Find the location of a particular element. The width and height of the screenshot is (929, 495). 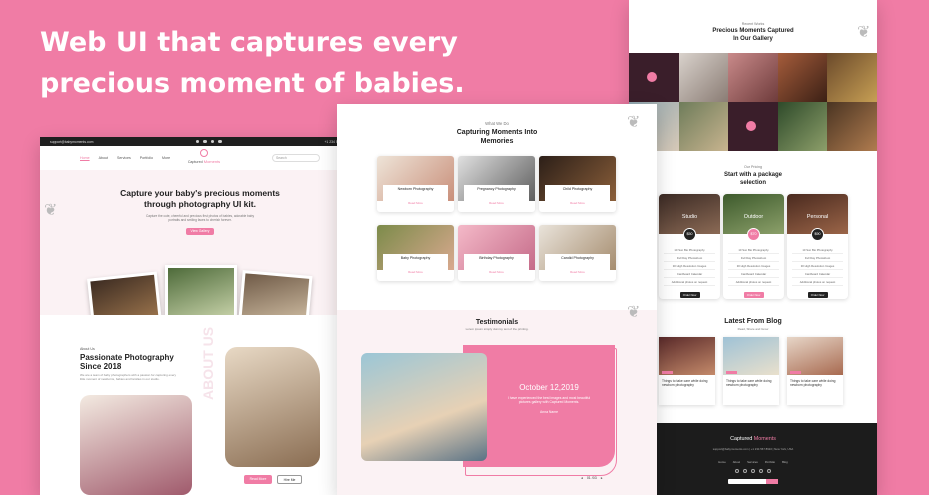

pager-count: 01 /03 is located at coordinates (591, 478).